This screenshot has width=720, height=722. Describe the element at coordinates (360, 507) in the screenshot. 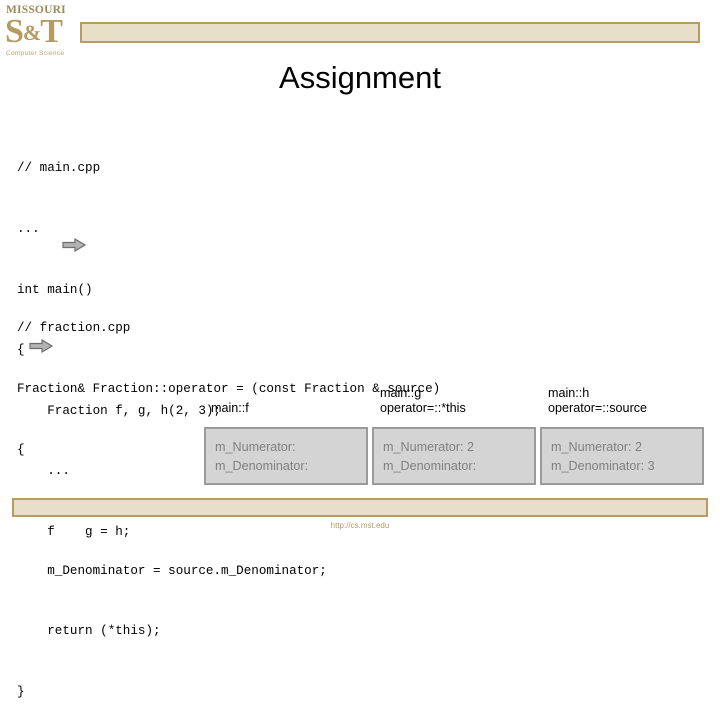

I see `footer-accent-bar` at that location.